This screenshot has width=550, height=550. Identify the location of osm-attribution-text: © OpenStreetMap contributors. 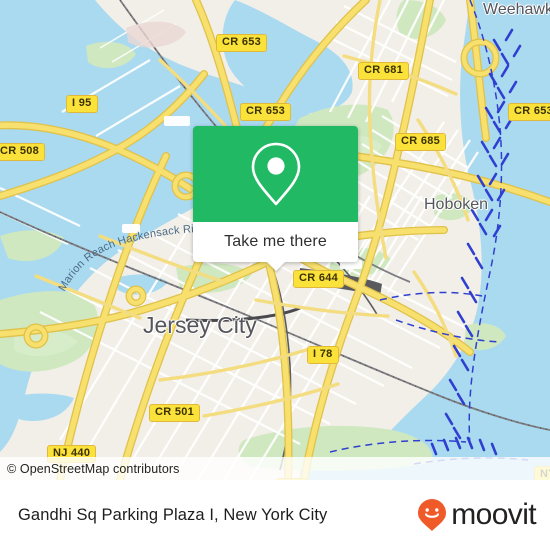
(93, 469).